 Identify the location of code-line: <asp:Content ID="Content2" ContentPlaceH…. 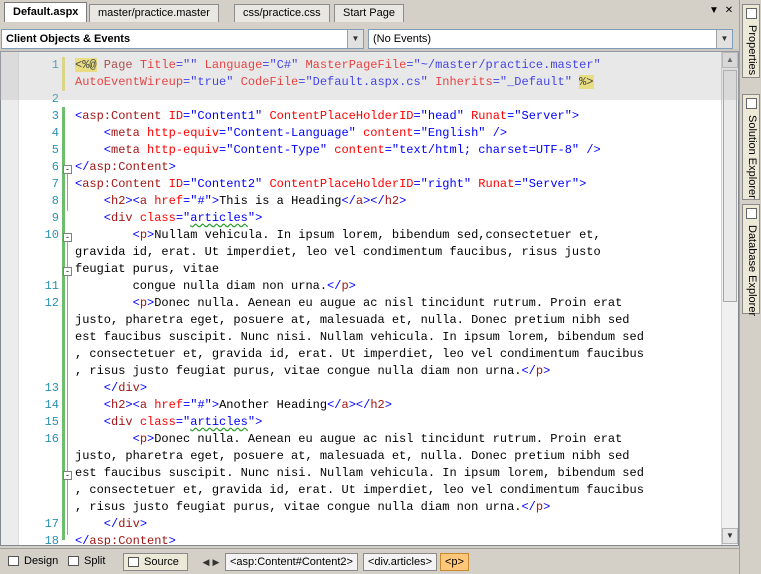
(395, 184).